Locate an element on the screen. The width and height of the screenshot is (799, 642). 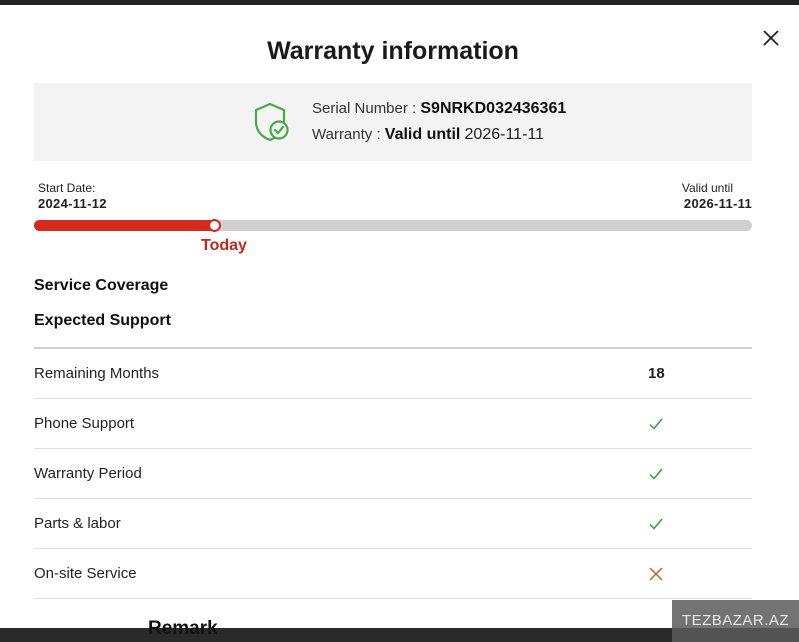
warranty-date: 2026-11-11 is located at coordinates (504, 134).